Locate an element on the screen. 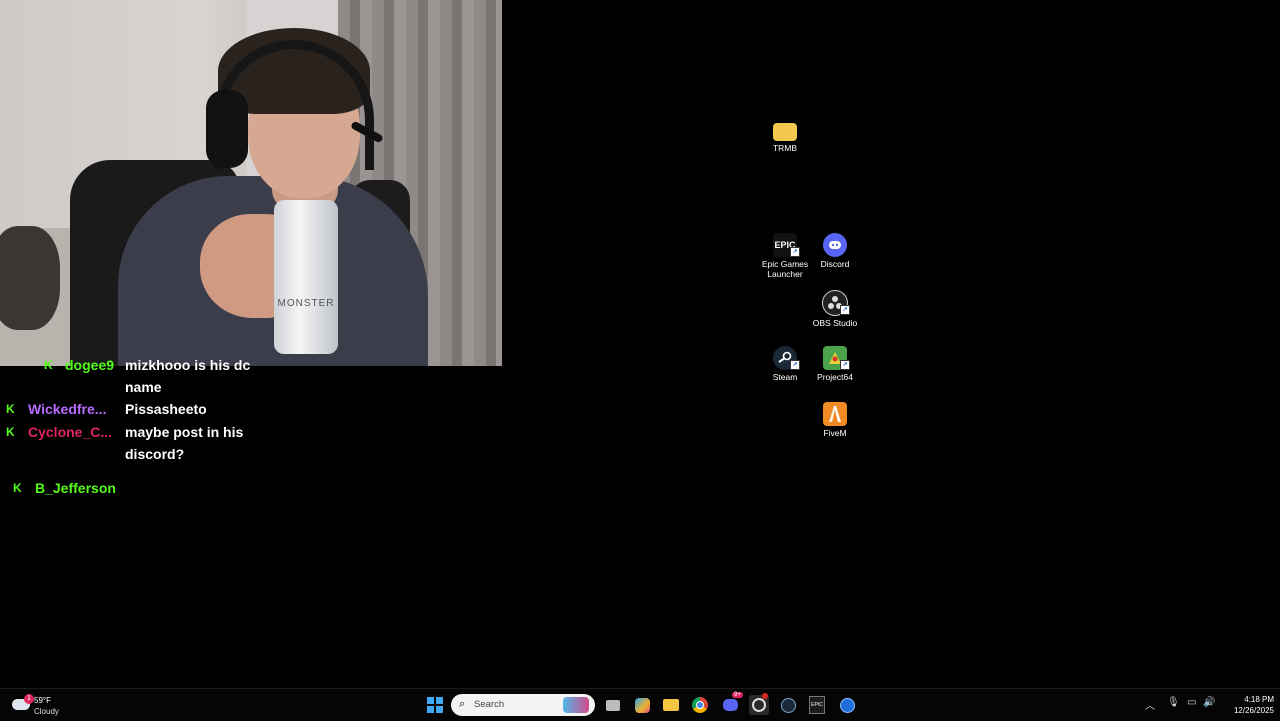  chat-text: Pissasheeto is located at coordinates (166, 409).